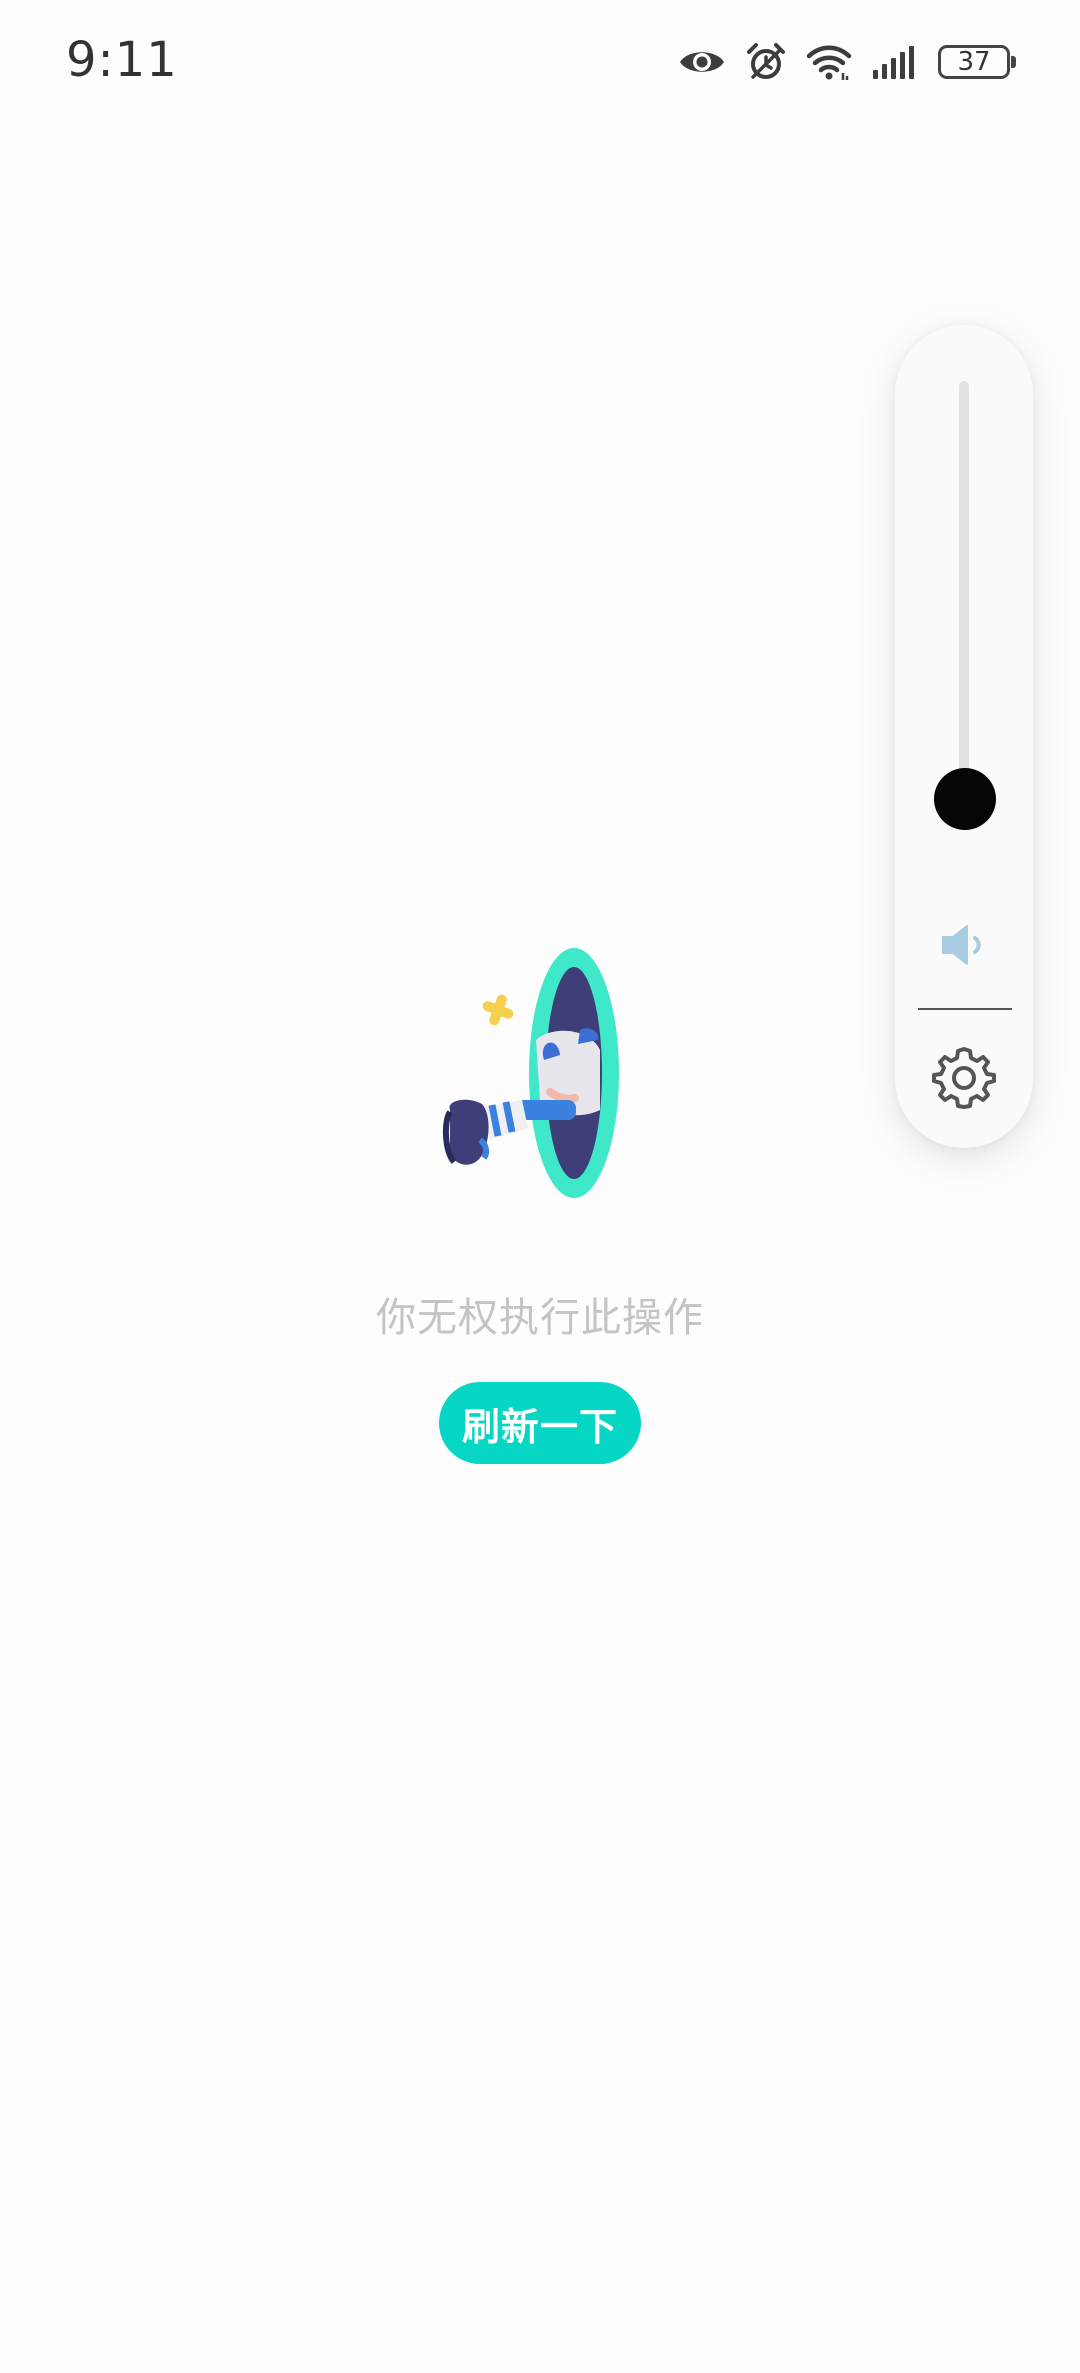 The height and width of the screenshot is (2373, 1080). What do you see at coordinates (766, 62) in the screenshot?
I see `alarm-icon` at bounding box center [766, 62].